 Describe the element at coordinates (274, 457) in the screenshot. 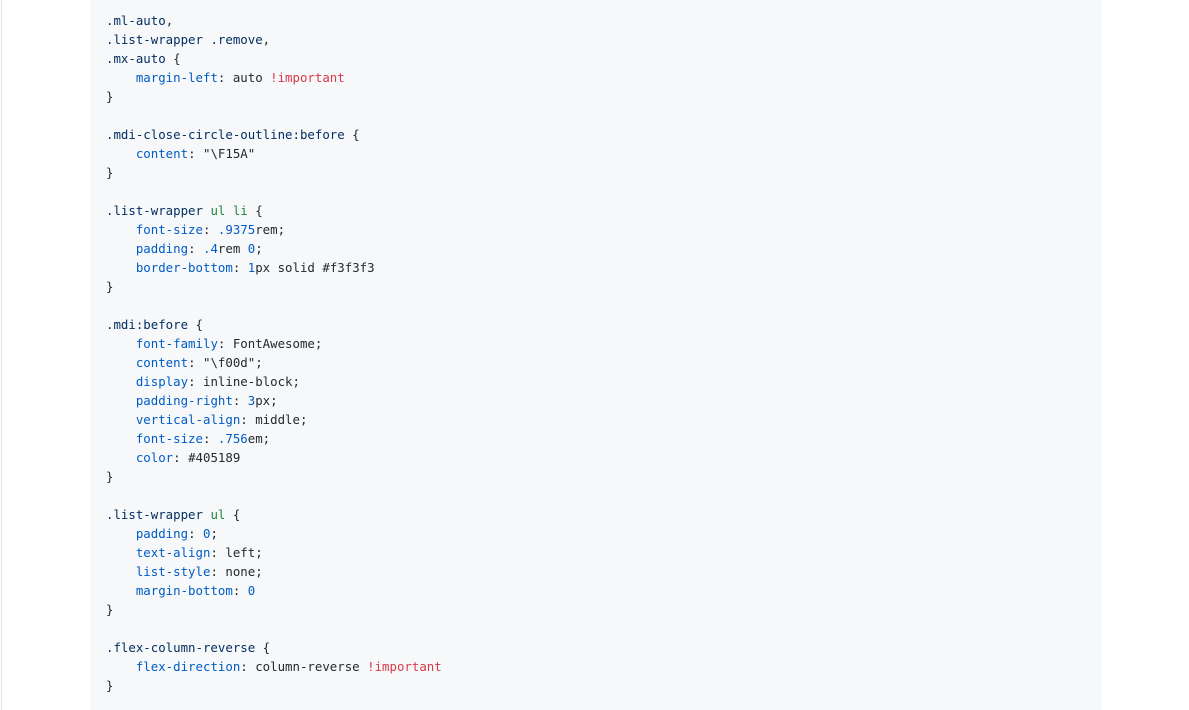

I see `code-line: color: #405189` at that location.